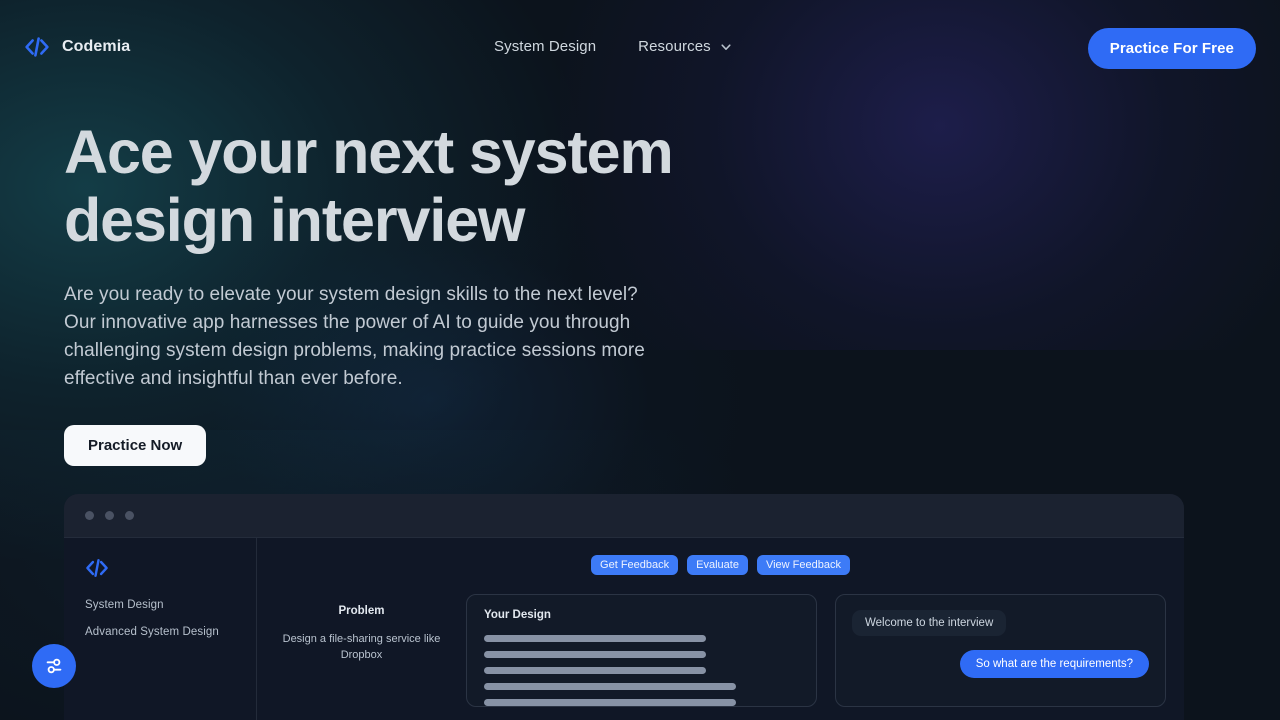  I want to click on sliders-settings-icon, so click(54, 666).